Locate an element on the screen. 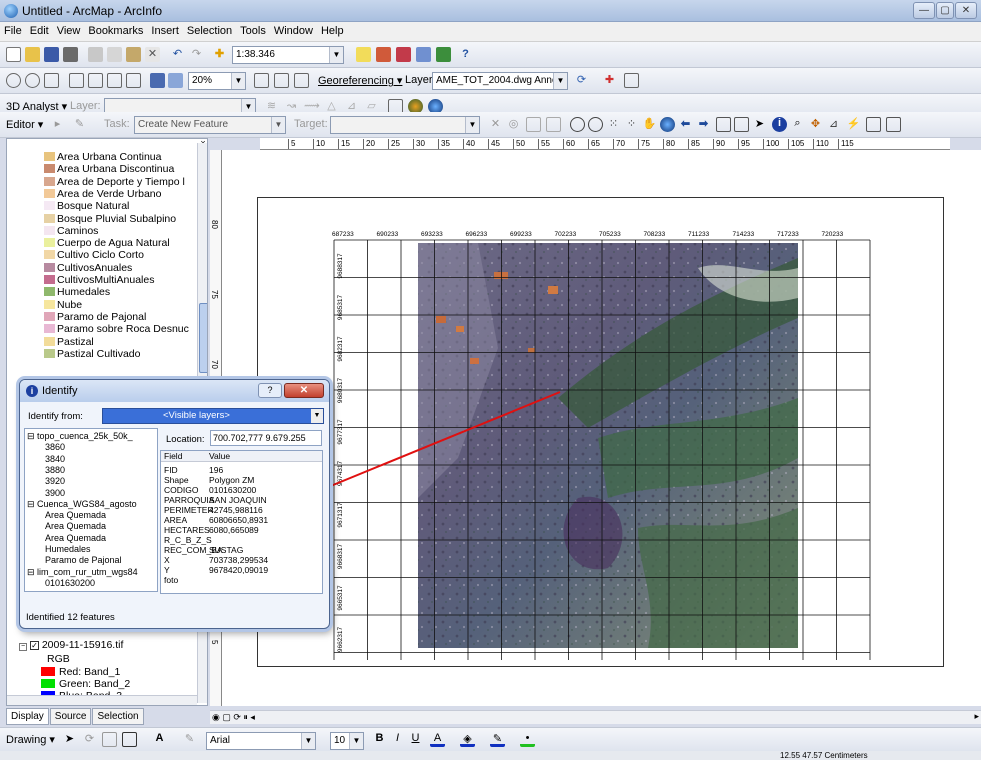 Image resolution: width=981 pixels, height=760 pixels. undo-icon: ↶ is located at coordinates (177, 54).